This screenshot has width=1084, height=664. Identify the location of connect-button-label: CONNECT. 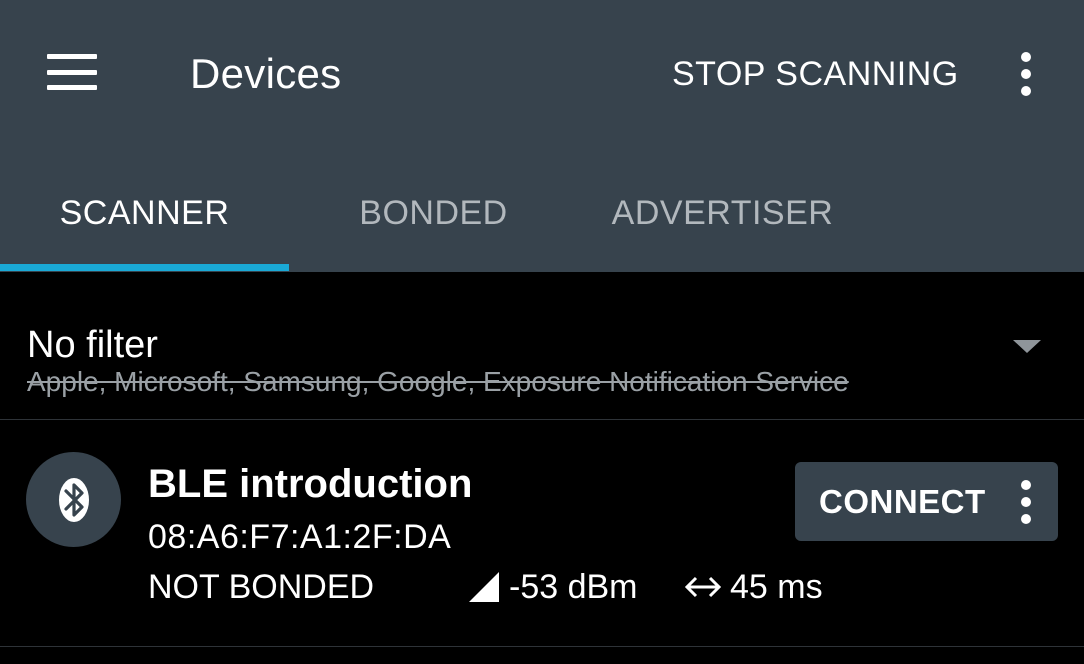
(902, 501).